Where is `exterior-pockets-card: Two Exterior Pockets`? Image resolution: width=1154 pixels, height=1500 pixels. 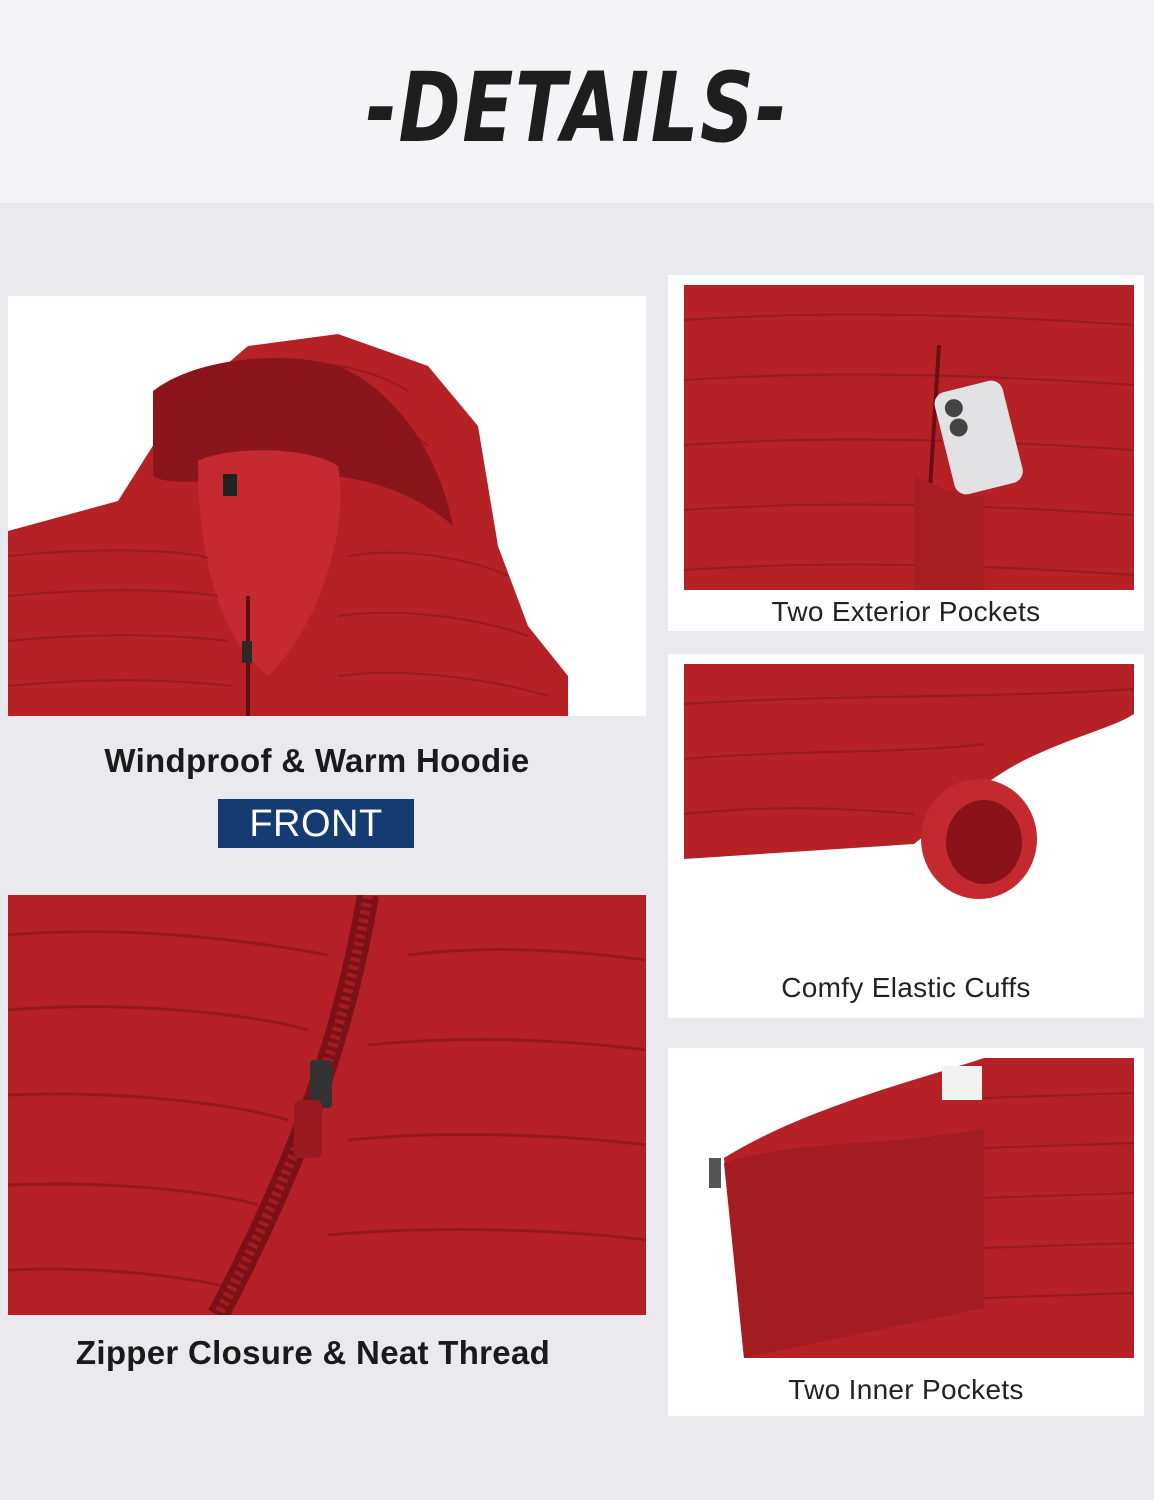
exterior-pockets-card: Two Exterior Pockets is located at coordinates (906, 453).